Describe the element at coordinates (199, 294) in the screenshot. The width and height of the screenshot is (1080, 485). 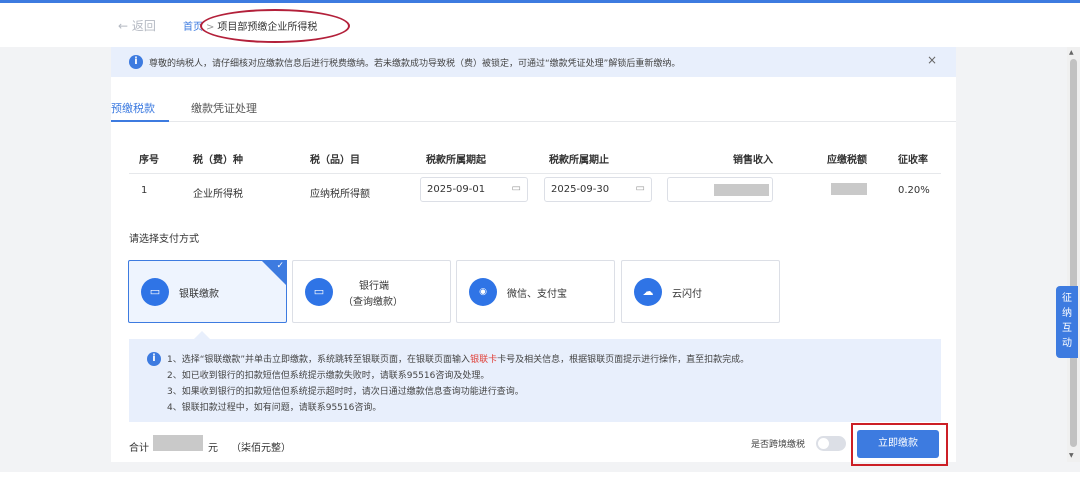
I see `payment-option-label: 银联缴款` at that location.